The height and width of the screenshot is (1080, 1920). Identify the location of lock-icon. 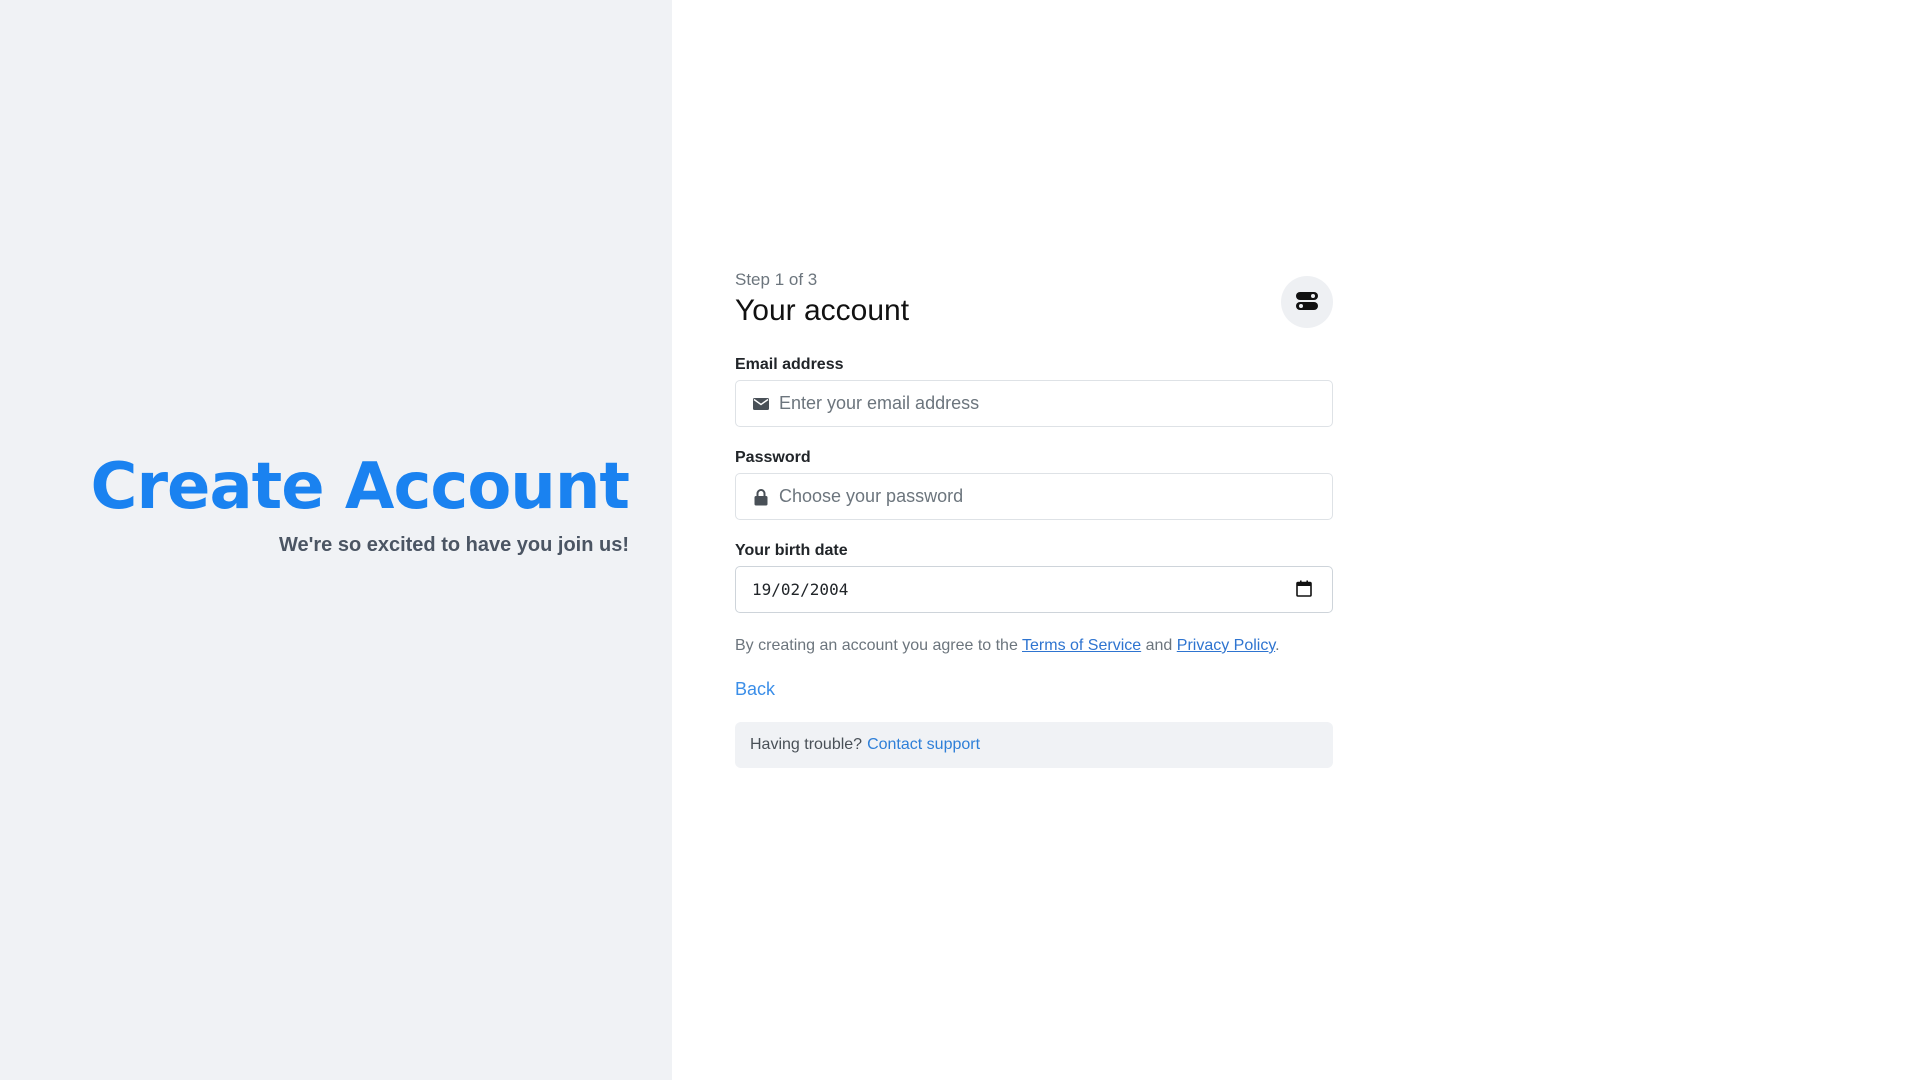
(761, 497).